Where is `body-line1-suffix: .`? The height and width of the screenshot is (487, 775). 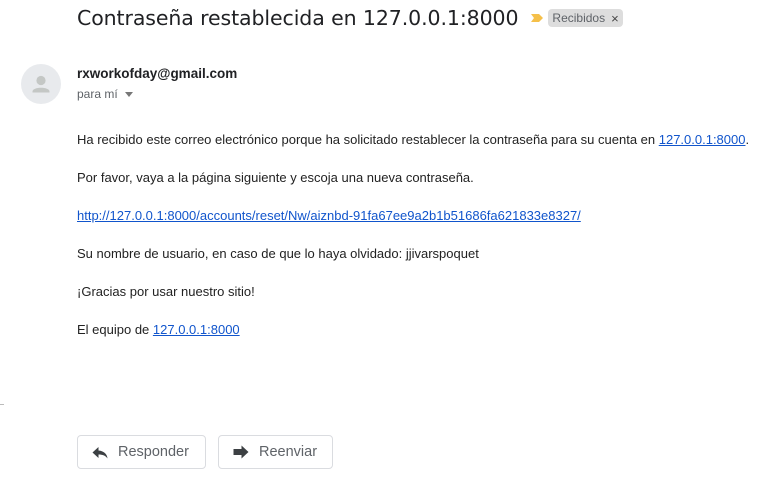
body-line1-suffix: . is located at coordinates (747, 139).